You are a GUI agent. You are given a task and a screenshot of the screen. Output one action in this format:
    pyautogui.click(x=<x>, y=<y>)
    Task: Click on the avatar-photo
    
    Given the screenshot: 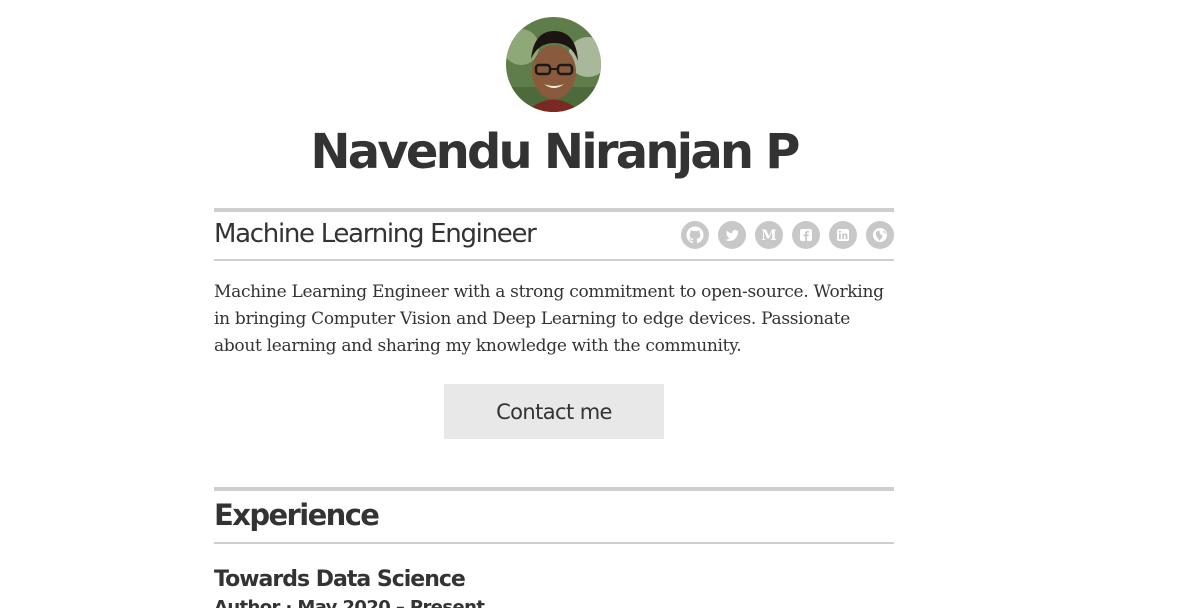 What is the action you would take?
    pyautogui.click(x=553, y=64)
    